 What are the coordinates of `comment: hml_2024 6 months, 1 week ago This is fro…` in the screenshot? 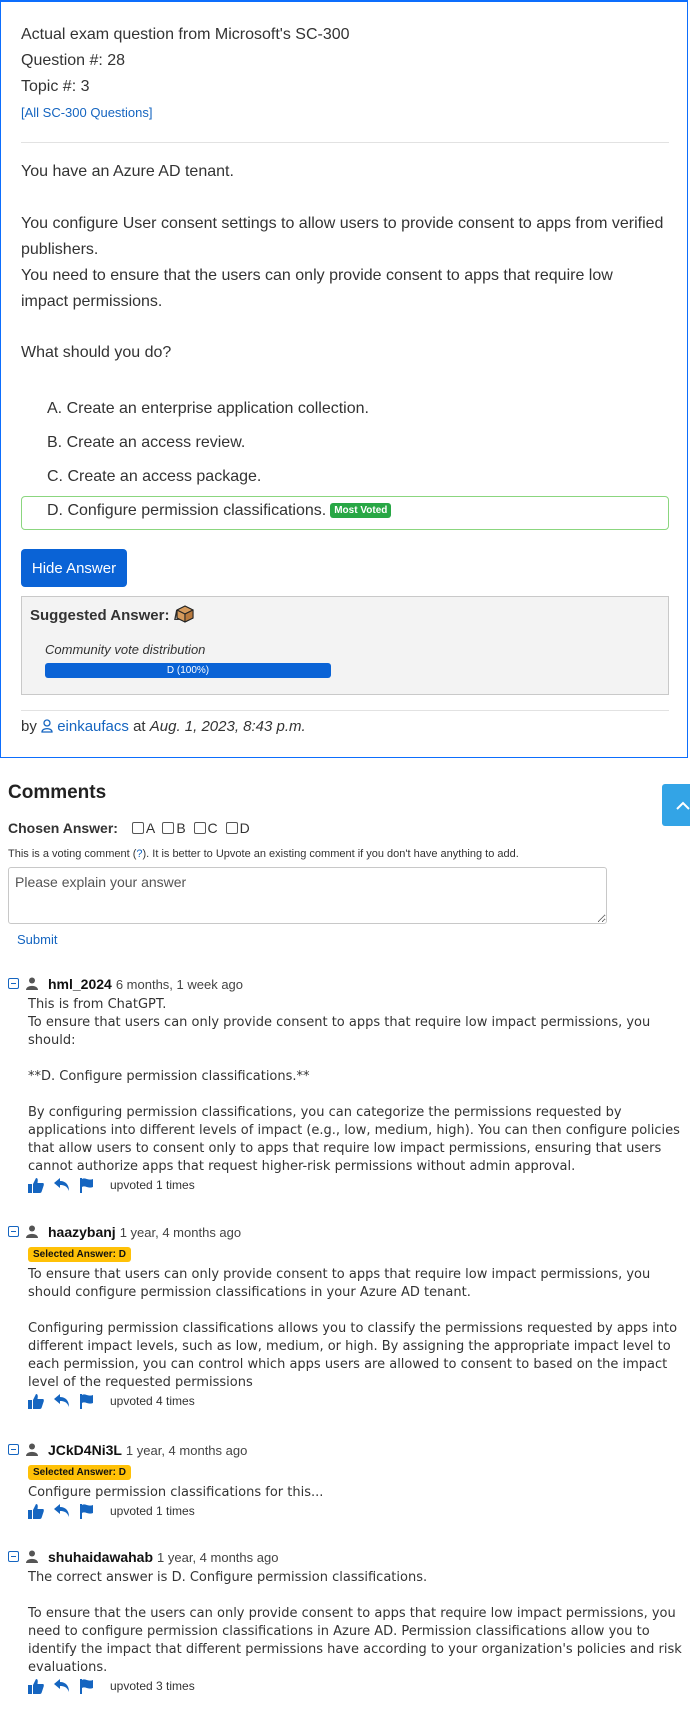 It's located at (344, 1086).